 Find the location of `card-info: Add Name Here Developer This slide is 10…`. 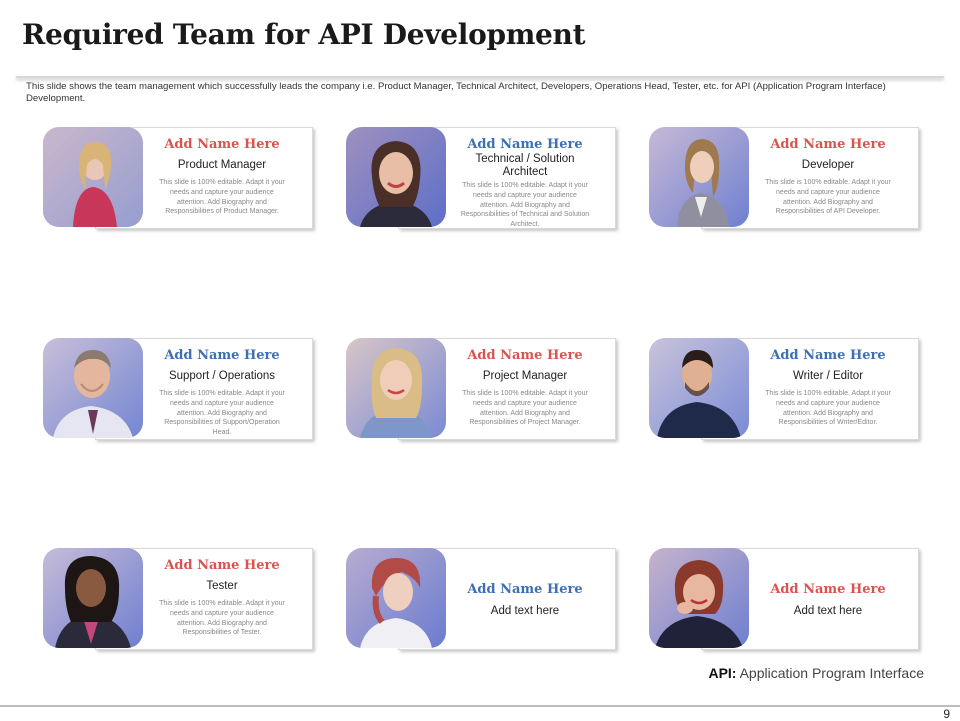

card-info: Add Name Here Developer This slide is 10… is located at coordinates (828, 172).